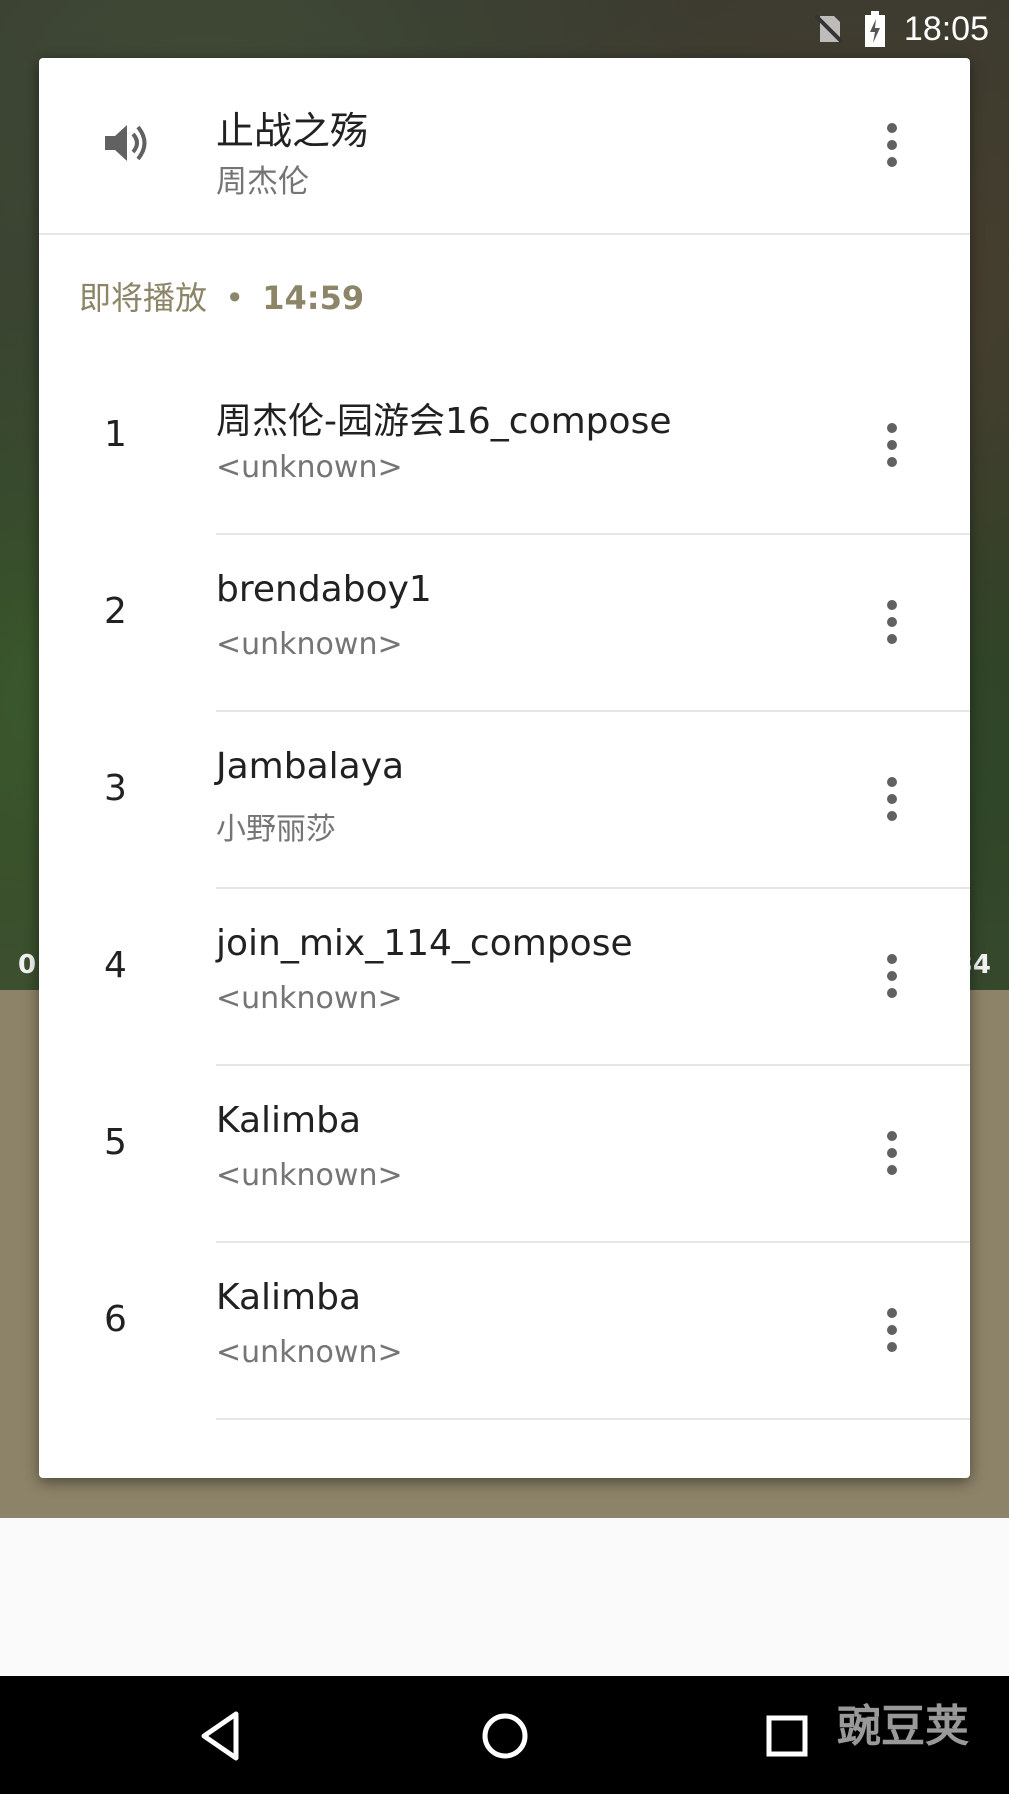 Image resolution: width=1009 pixels, height=1794 pixels. What do you see at coordinates (115, 1319) in the screenshot?
I see `track-number: 6` at bounding box center [115, 1319].